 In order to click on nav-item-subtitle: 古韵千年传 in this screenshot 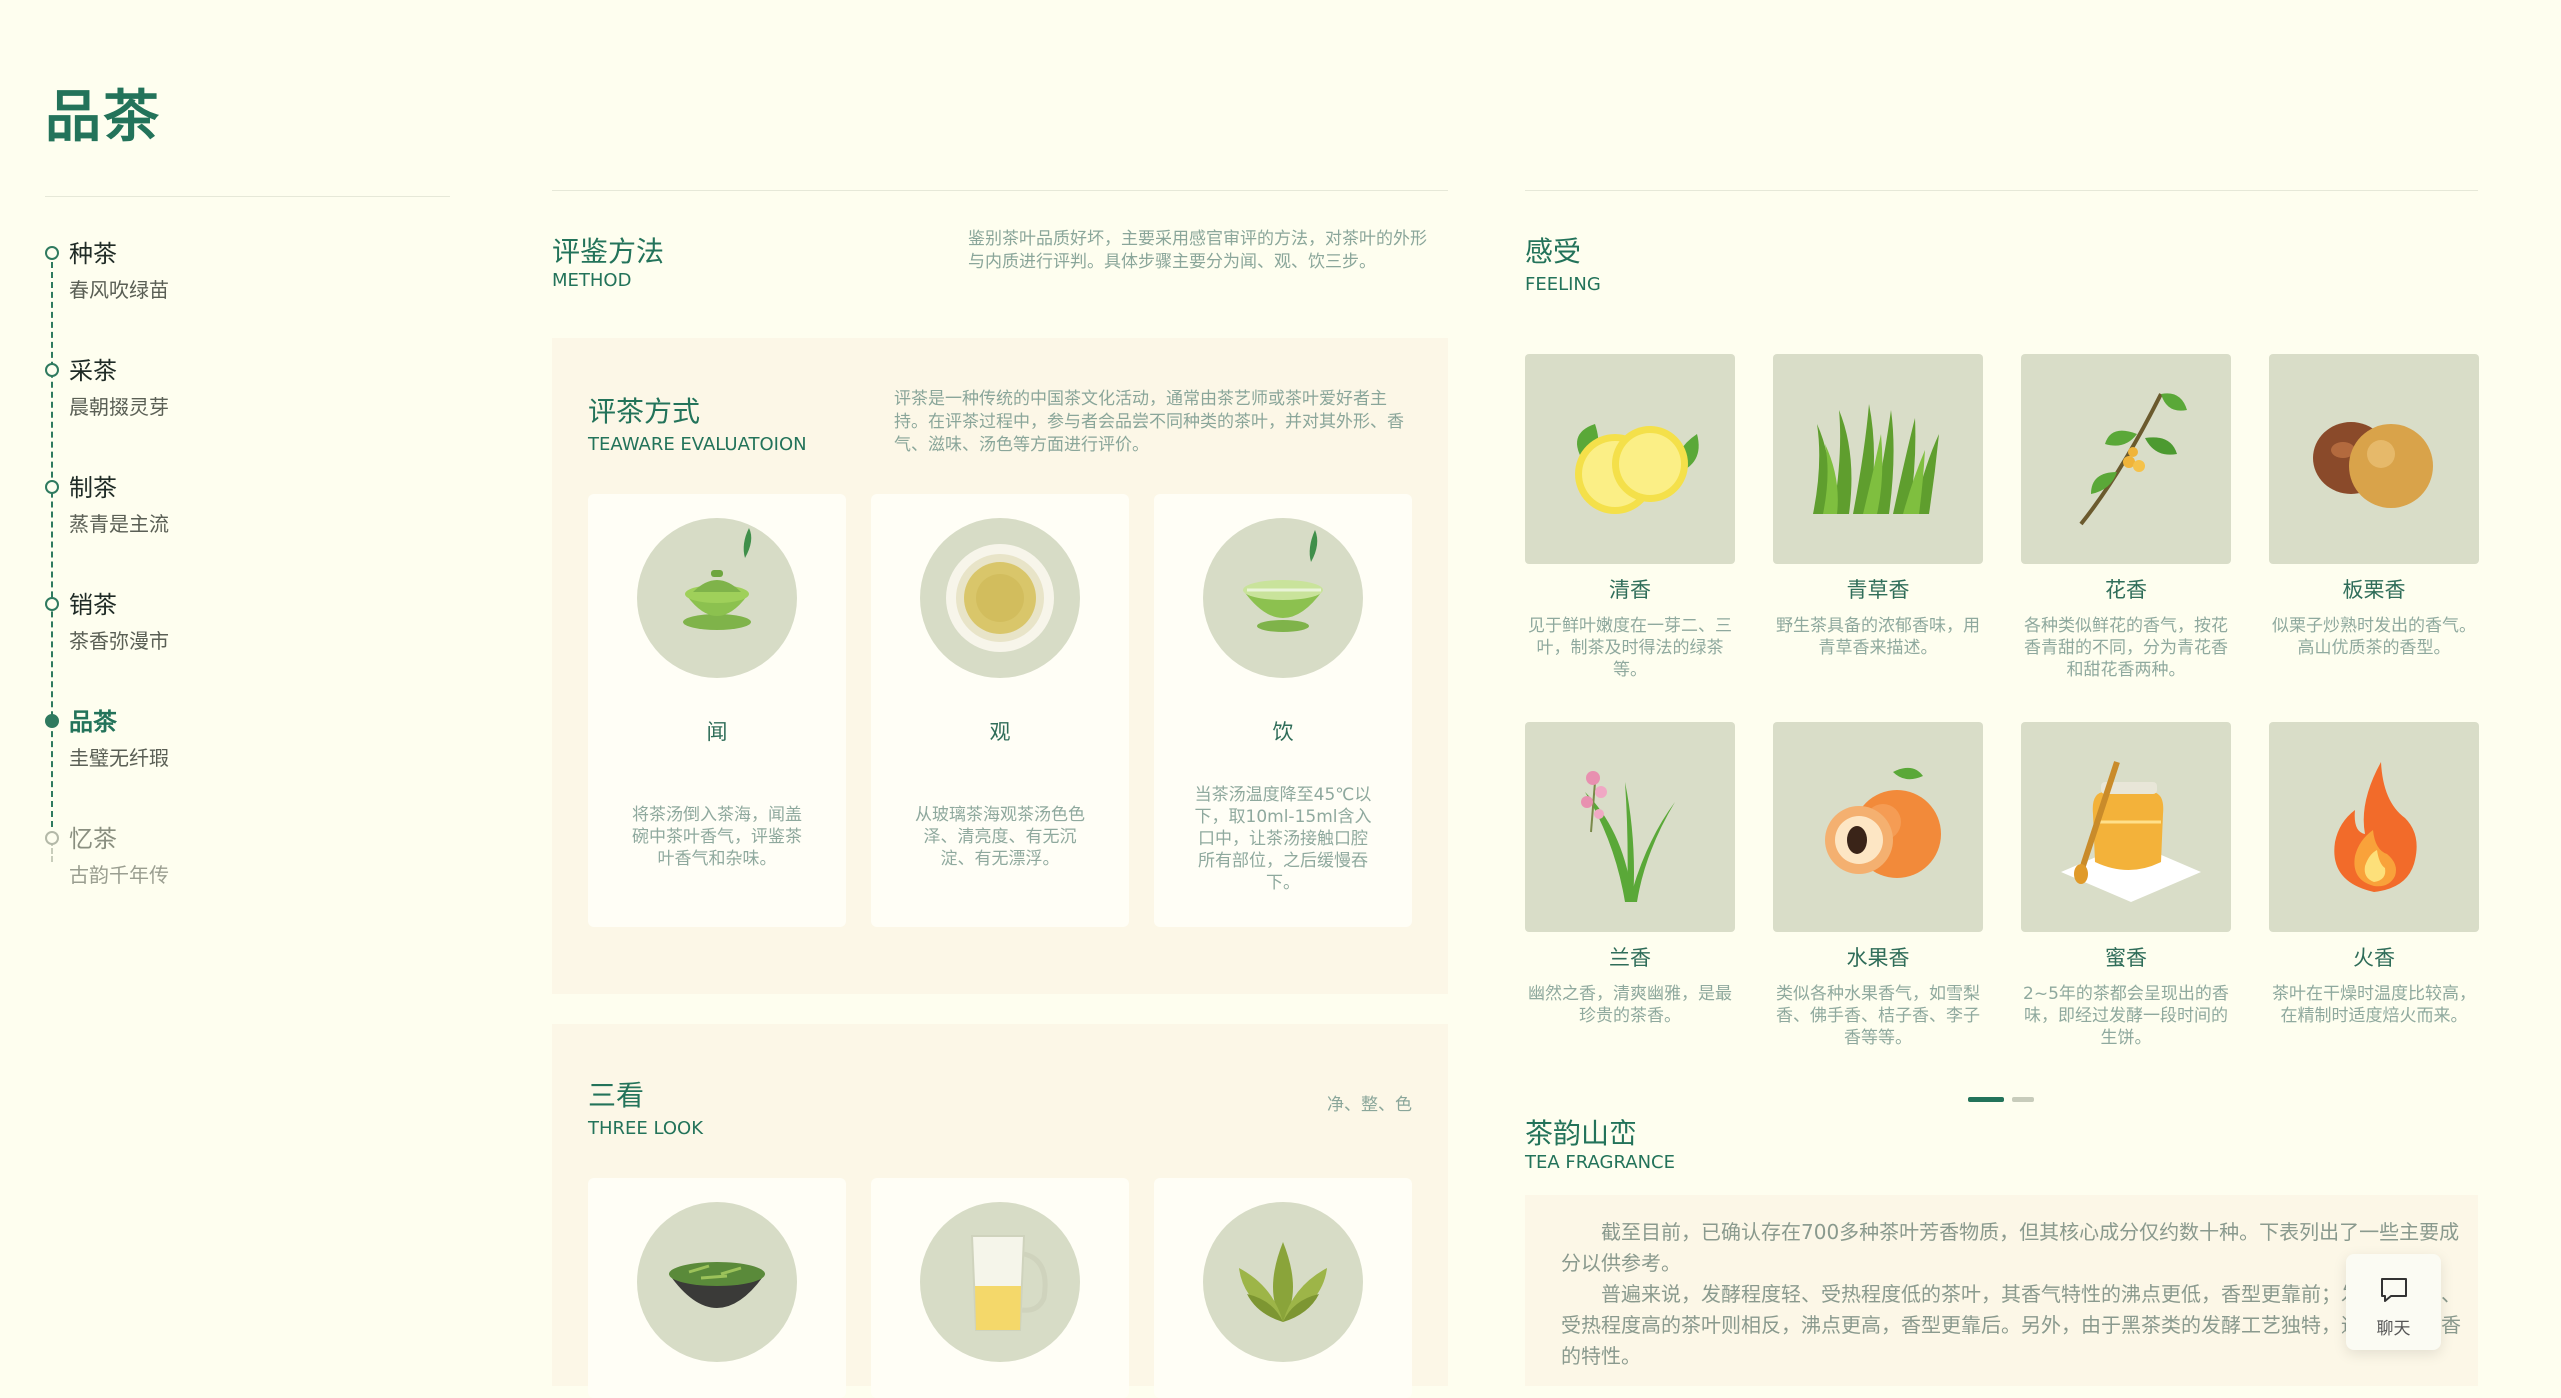, I will do `click(119, 875)`.